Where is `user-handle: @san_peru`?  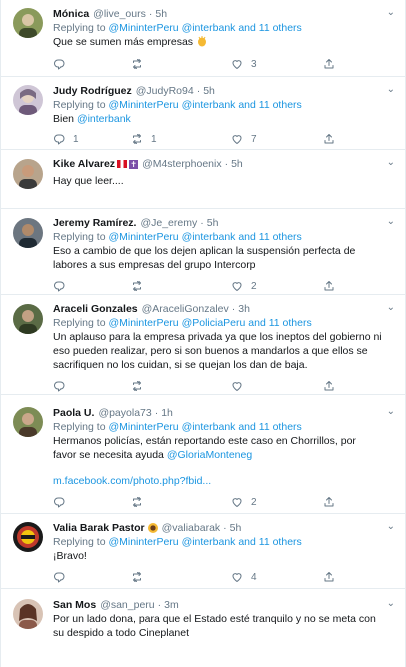 user-handle: @san_peru is located at coordinates (127, 605).